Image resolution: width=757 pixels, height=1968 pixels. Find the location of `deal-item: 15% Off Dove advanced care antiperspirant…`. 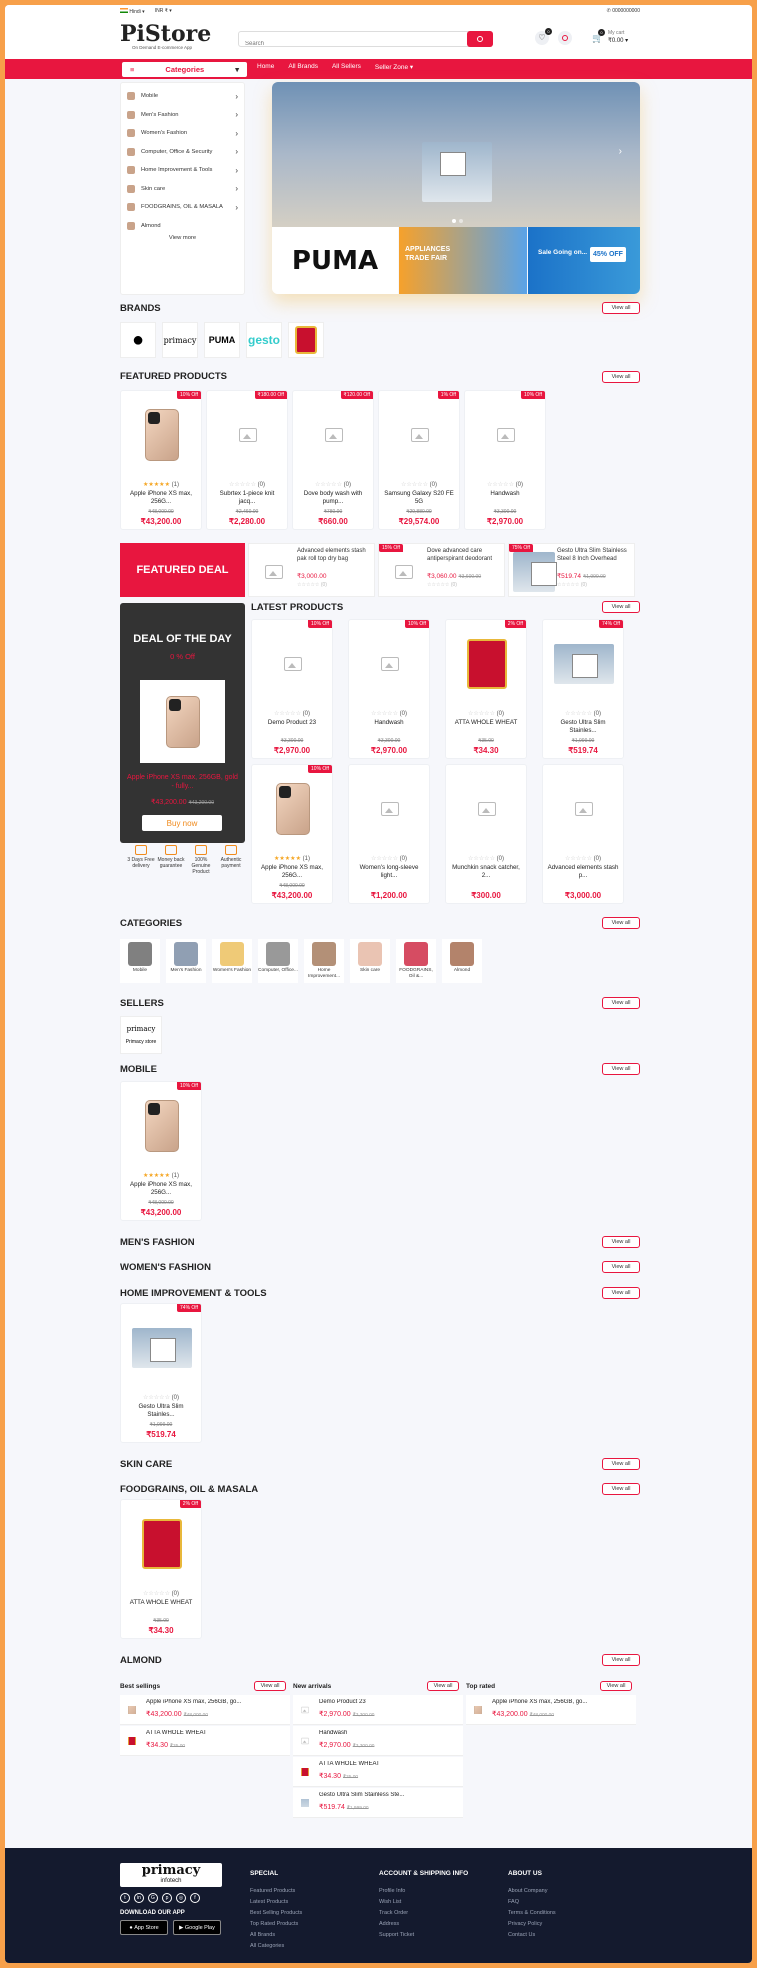

deal-item: 15% Off Dove advanced care antiperspirant… is located at coordinates (441, 570).